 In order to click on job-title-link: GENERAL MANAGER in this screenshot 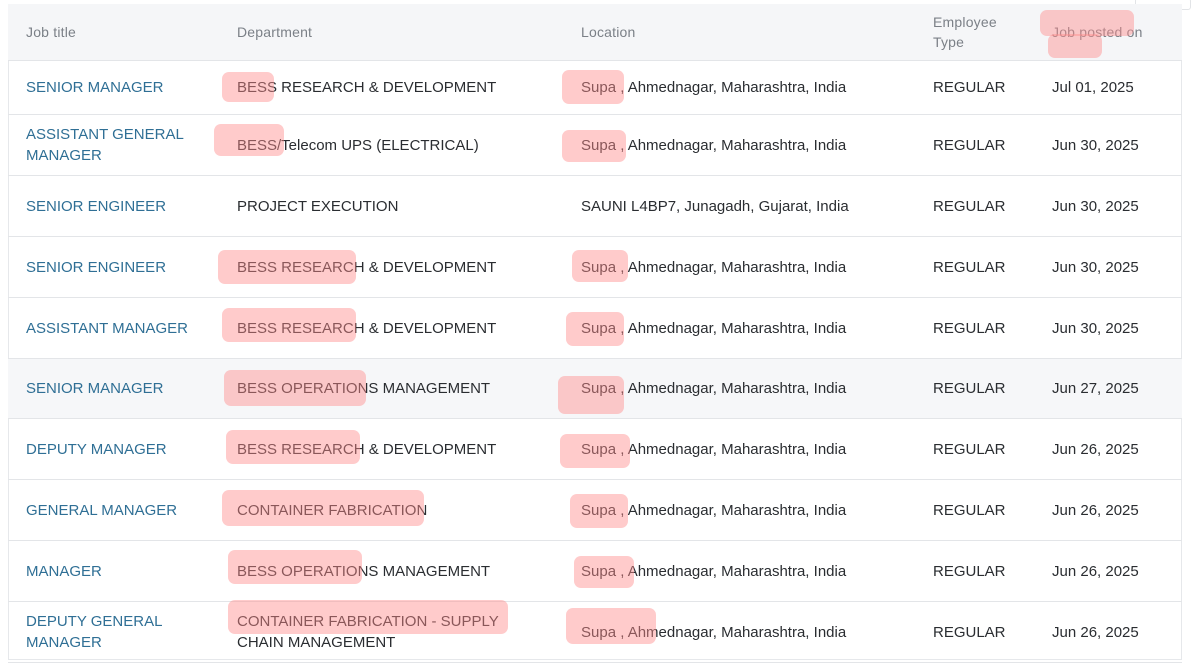, I will do `click(101, 510)`.